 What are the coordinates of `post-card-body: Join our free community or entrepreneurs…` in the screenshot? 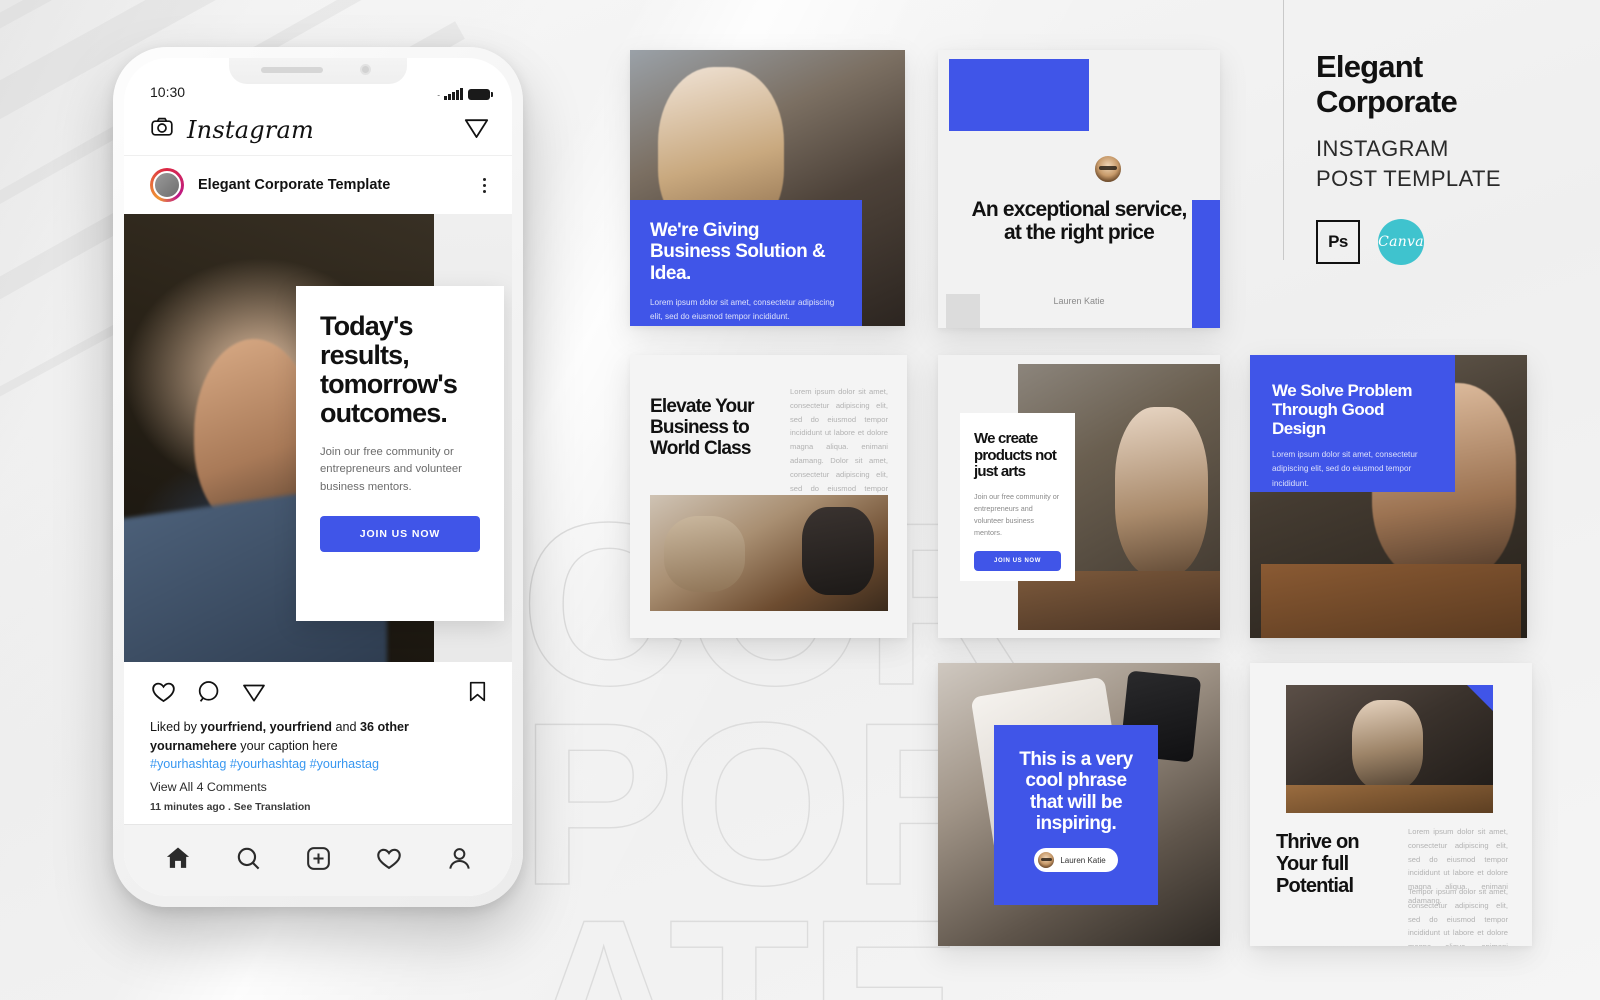 It's located at (391, 469).